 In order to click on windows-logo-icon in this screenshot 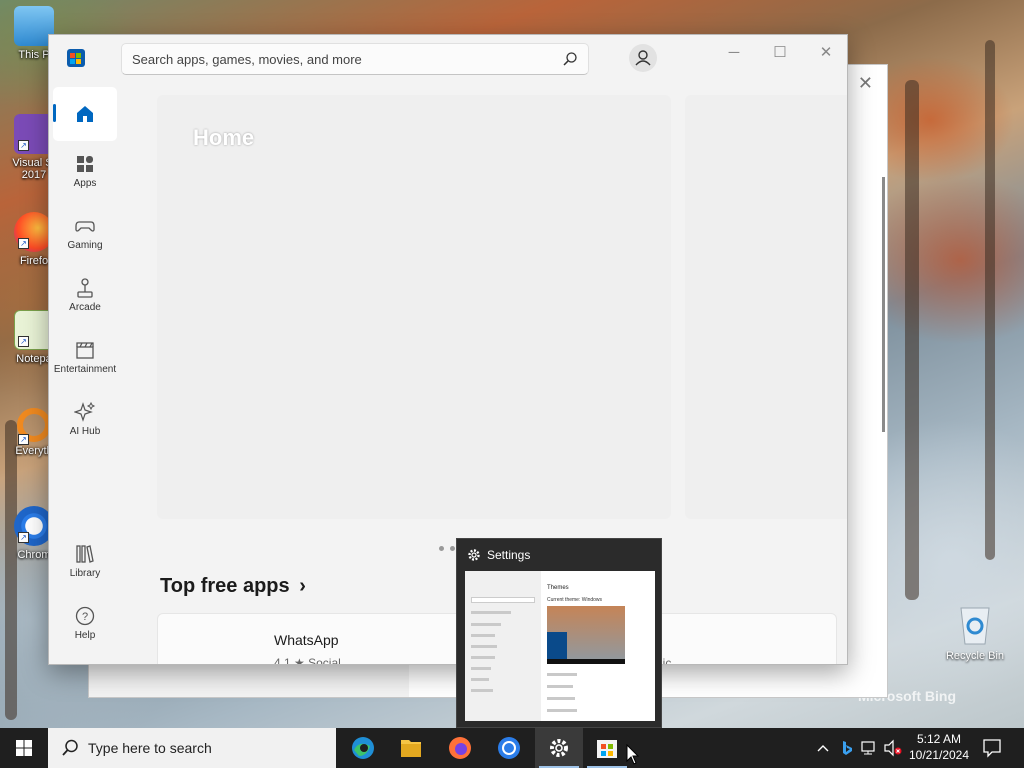, I will do `click(24, 748)`.